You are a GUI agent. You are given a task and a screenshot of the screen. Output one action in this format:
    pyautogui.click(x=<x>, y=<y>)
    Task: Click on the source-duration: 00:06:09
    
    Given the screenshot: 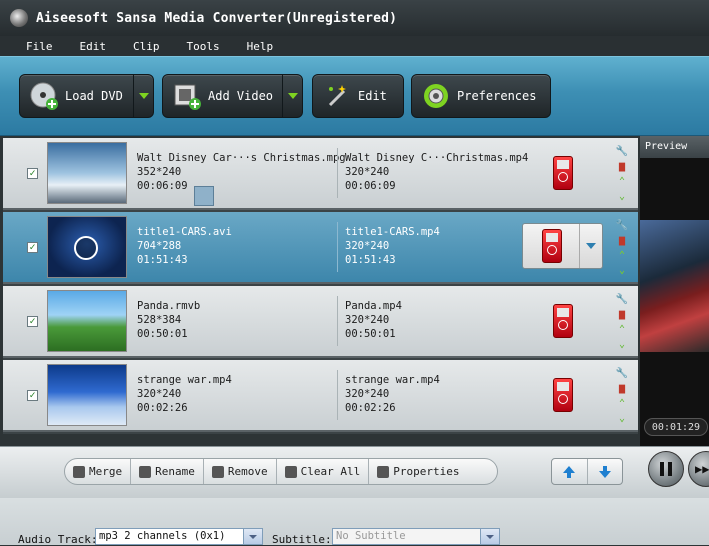 What is the action you would take?
    pyautogui.click(x=162, y=186)
    